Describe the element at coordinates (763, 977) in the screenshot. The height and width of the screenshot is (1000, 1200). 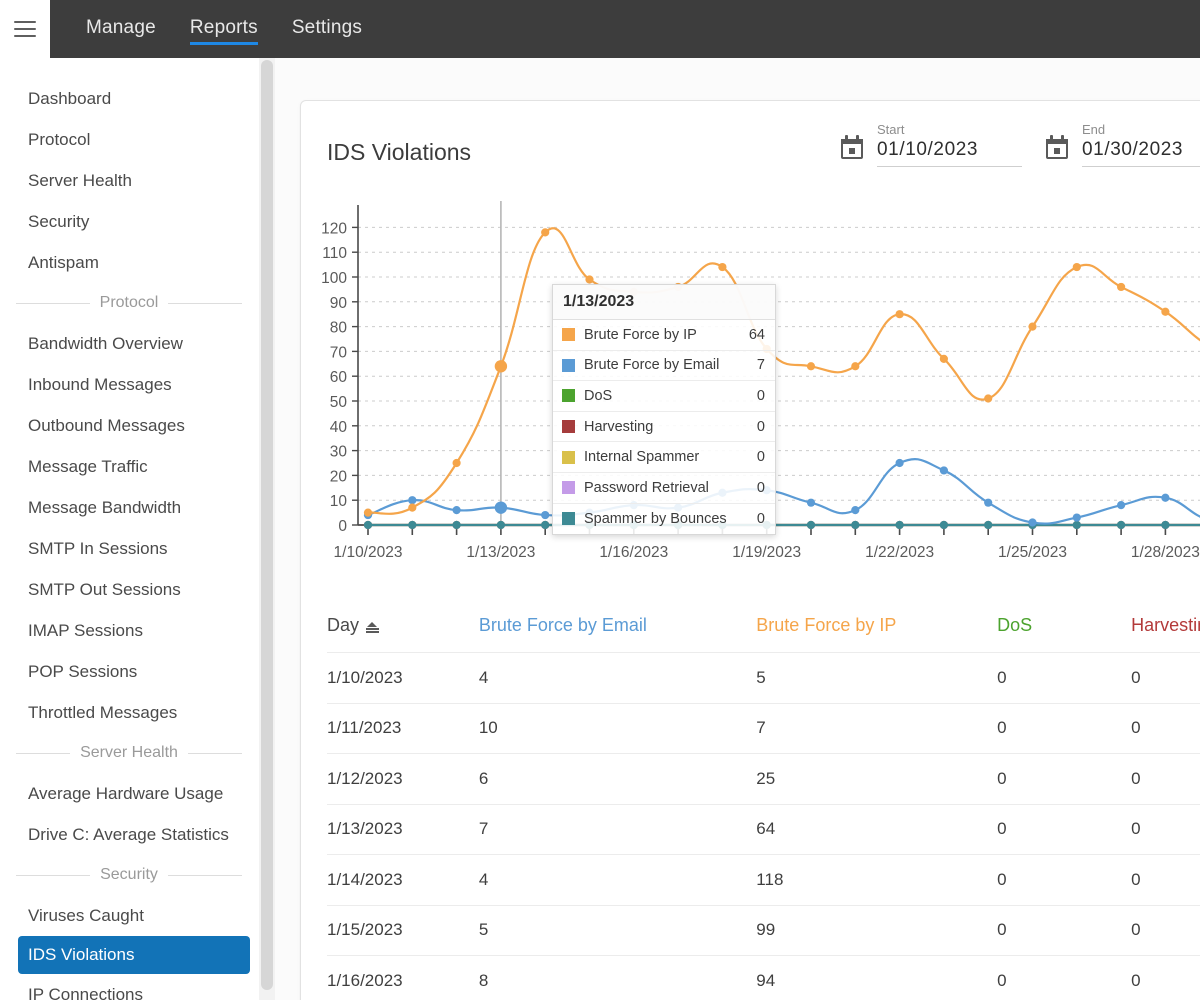
I see `table-row: 1/16/2023 8 94 0 0` at that location.